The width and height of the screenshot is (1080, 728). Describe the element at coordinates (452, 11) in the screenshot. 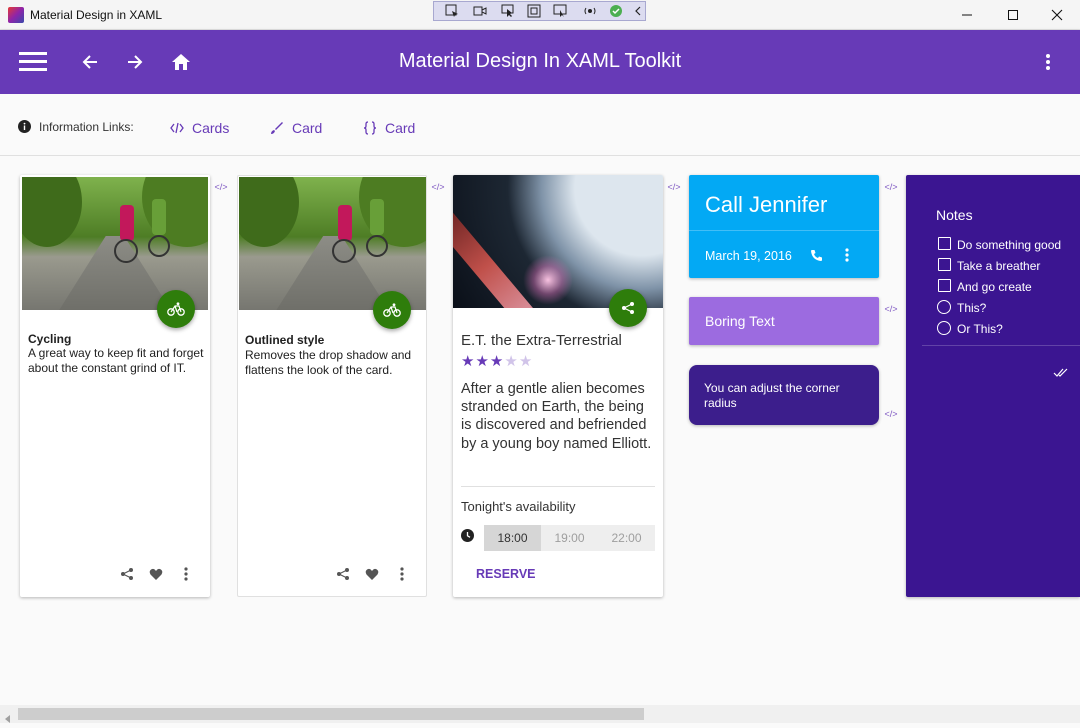

I see `select-element-icon` at that location.